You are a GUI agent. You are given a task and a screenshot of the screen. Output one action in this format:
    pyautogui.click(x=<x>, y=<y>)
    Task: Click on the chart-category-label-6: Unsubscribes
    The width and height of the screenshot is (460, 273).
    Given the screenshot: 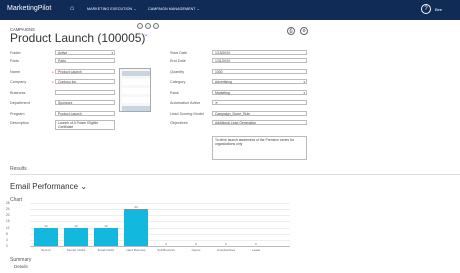 What is the action you would take?
    pyautogui.click(x=226, y=250)
    